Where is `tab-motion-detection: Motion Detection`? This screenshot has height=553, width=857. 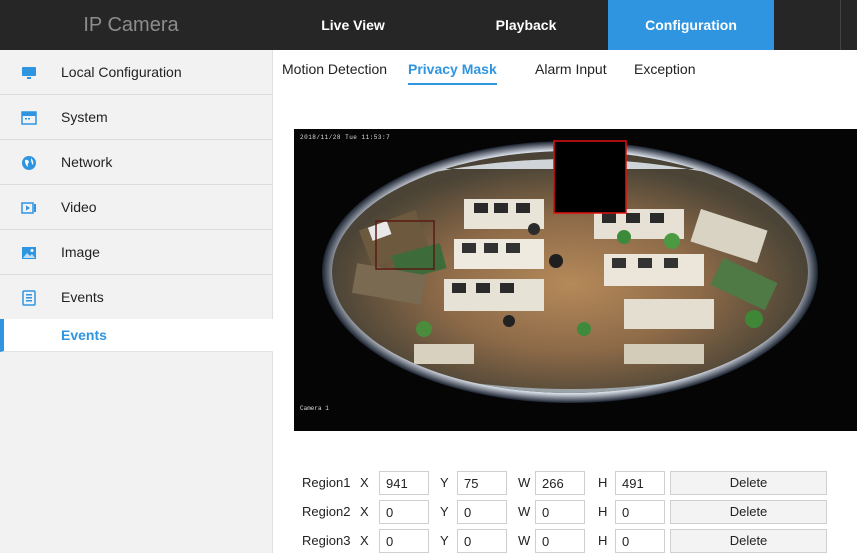
tab-motion-detection: Motion Detection is located at coordinates (334, 73).